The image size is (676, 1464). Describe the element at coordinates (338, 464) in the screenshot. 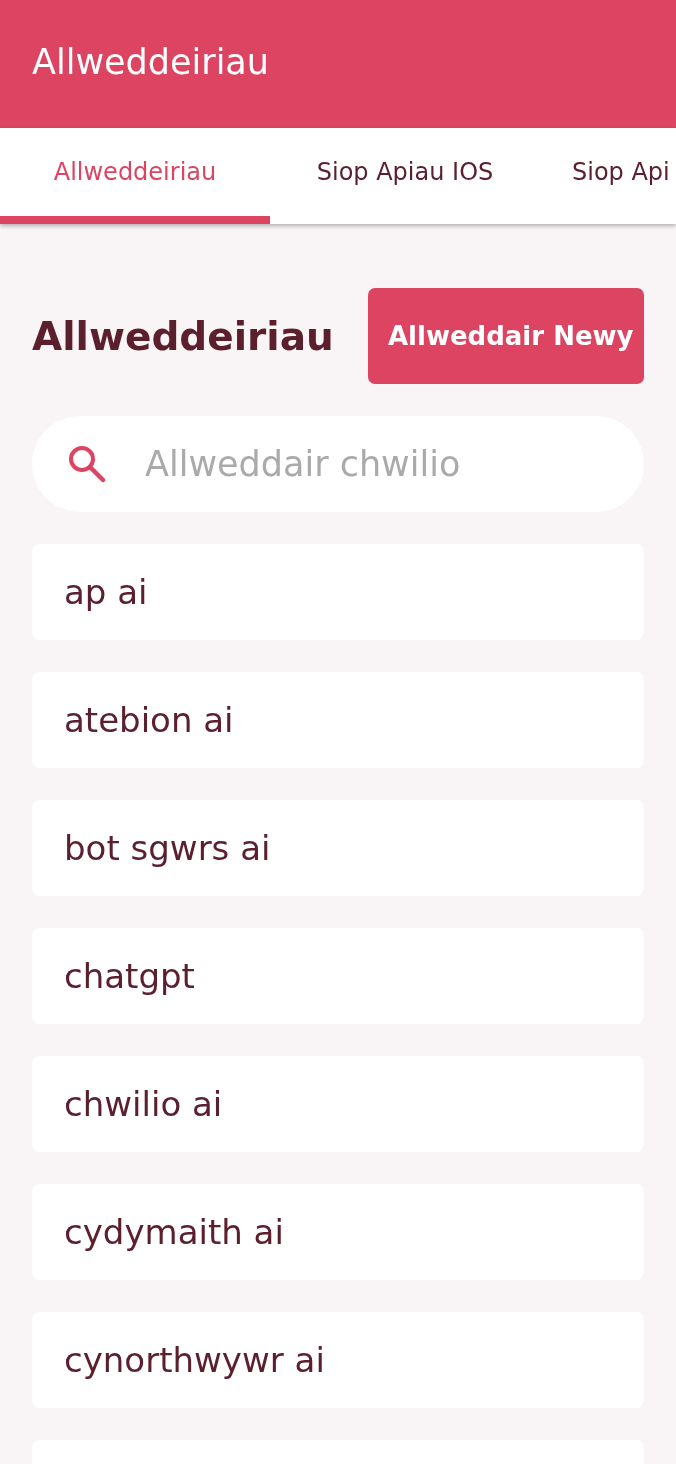

I see `search-field: Allweddair chwilio` at that location.